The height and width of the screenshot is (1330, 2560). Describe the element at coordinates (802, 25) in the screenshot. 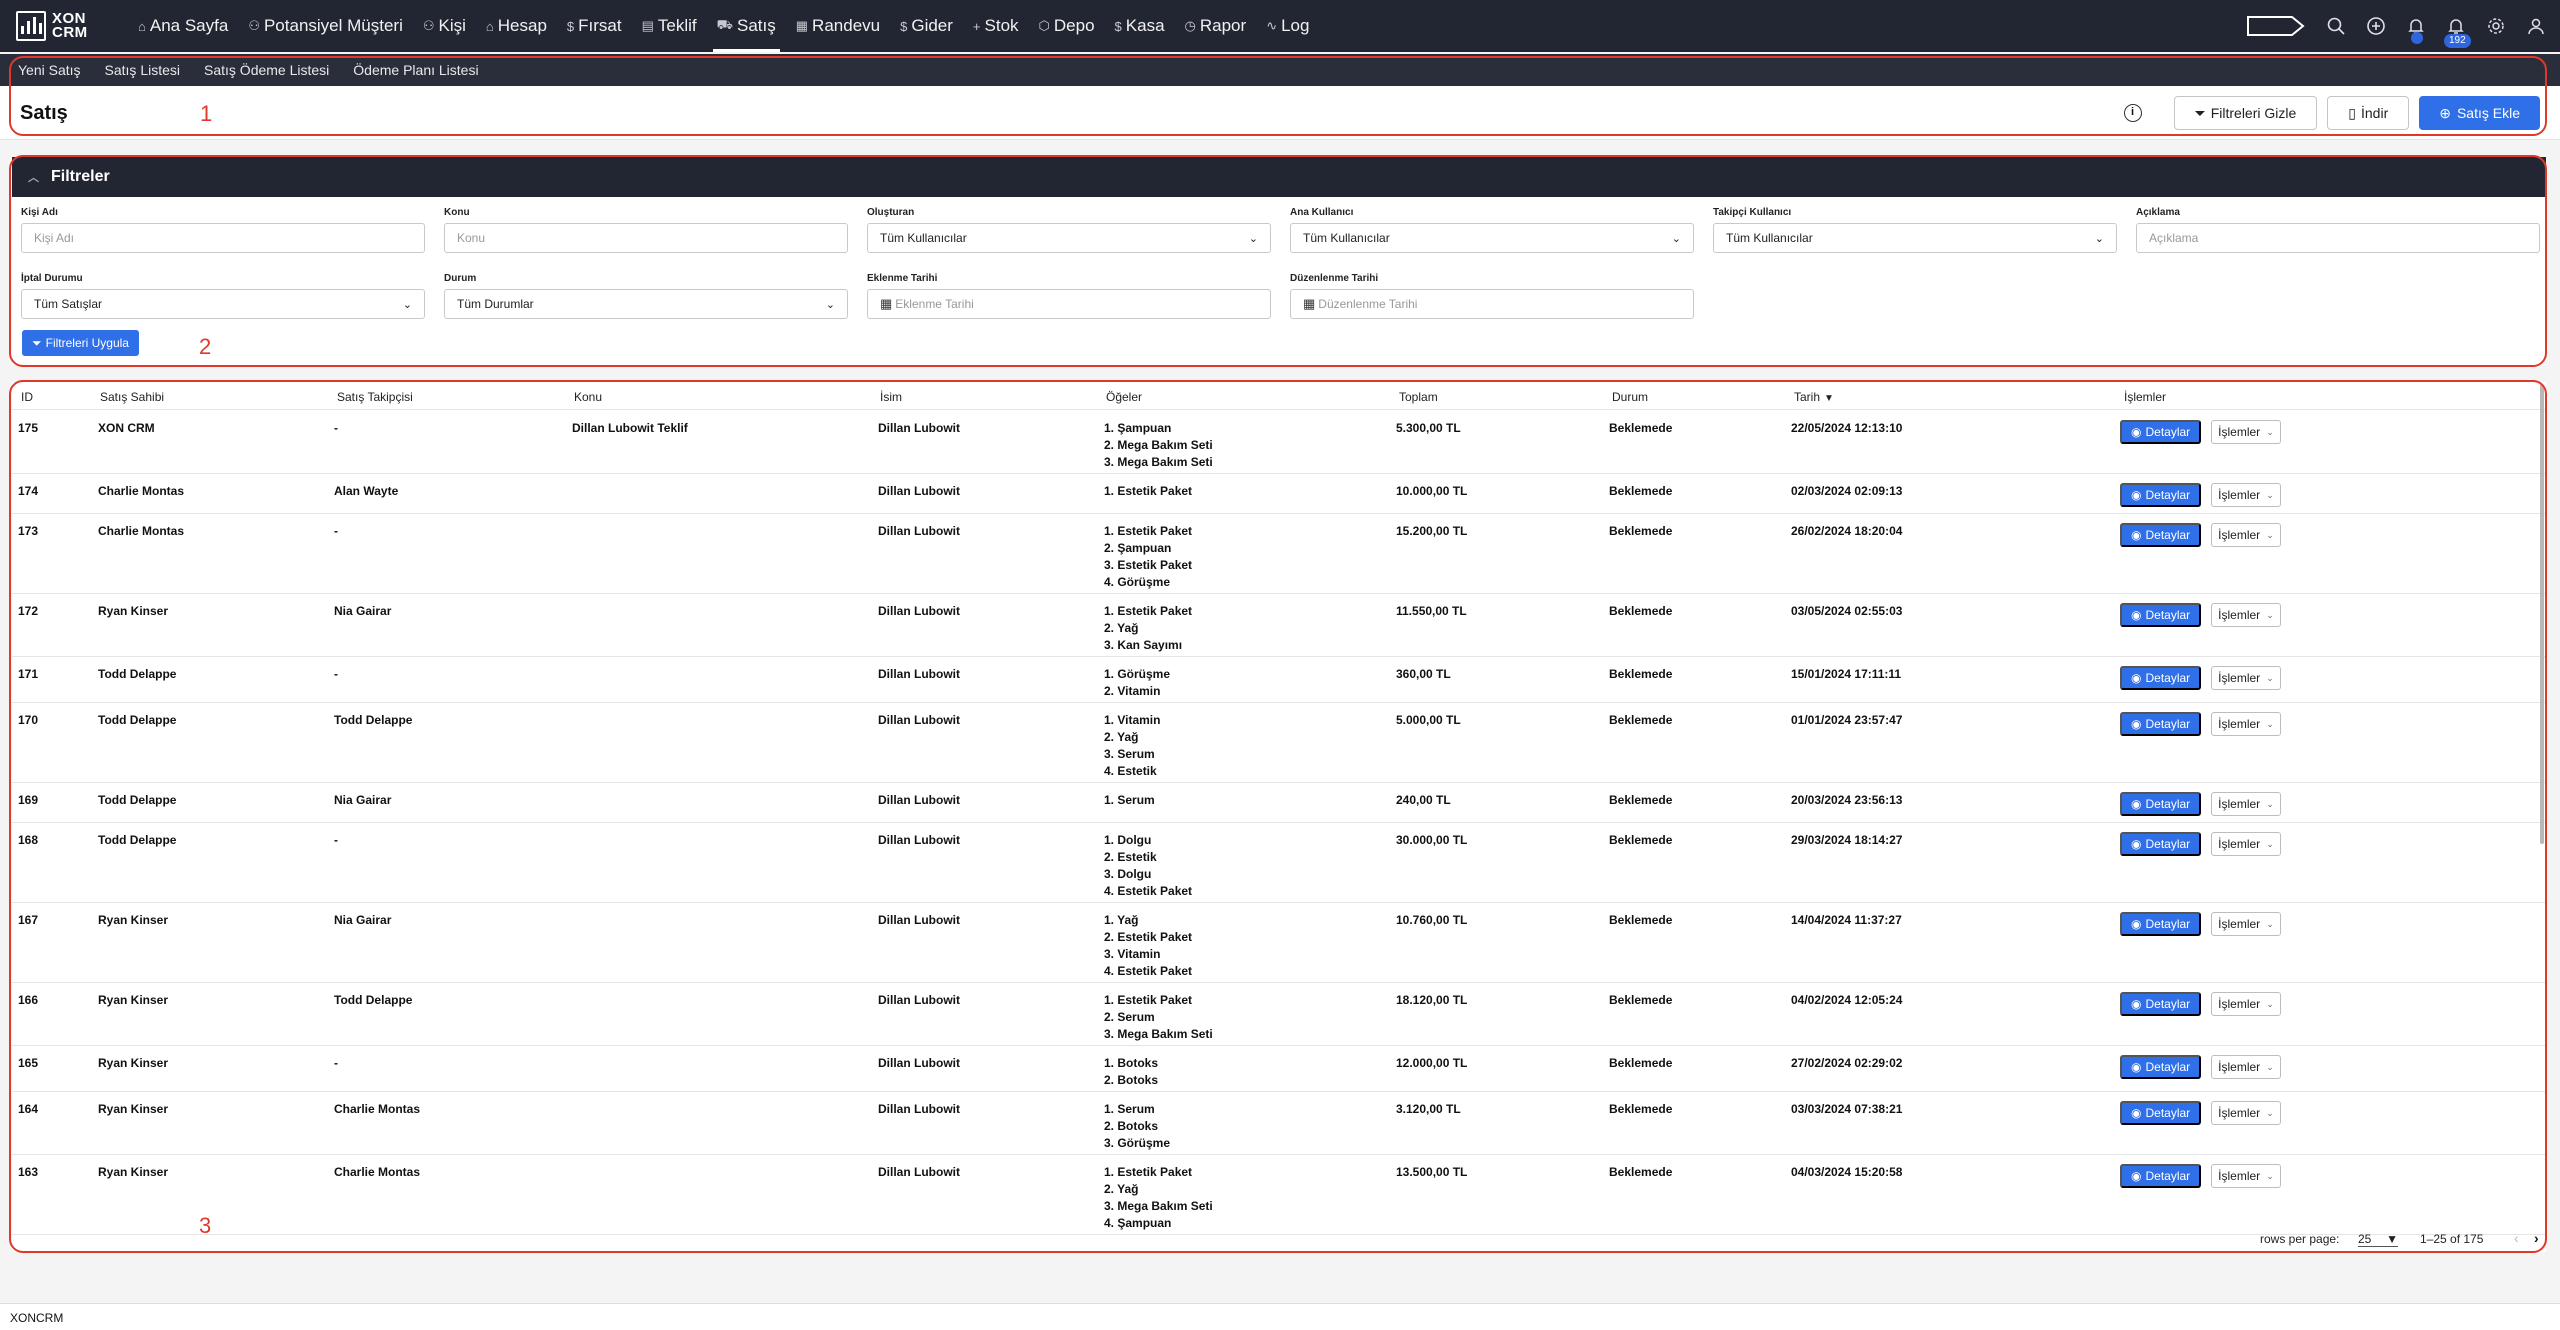

I see `nav-item-icon: ▦` at that location.